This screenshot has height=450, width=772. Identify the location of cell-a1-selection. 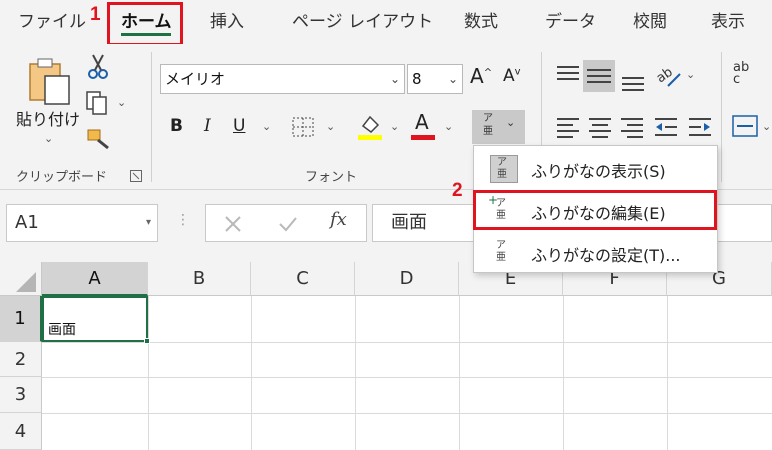
(96, 320).